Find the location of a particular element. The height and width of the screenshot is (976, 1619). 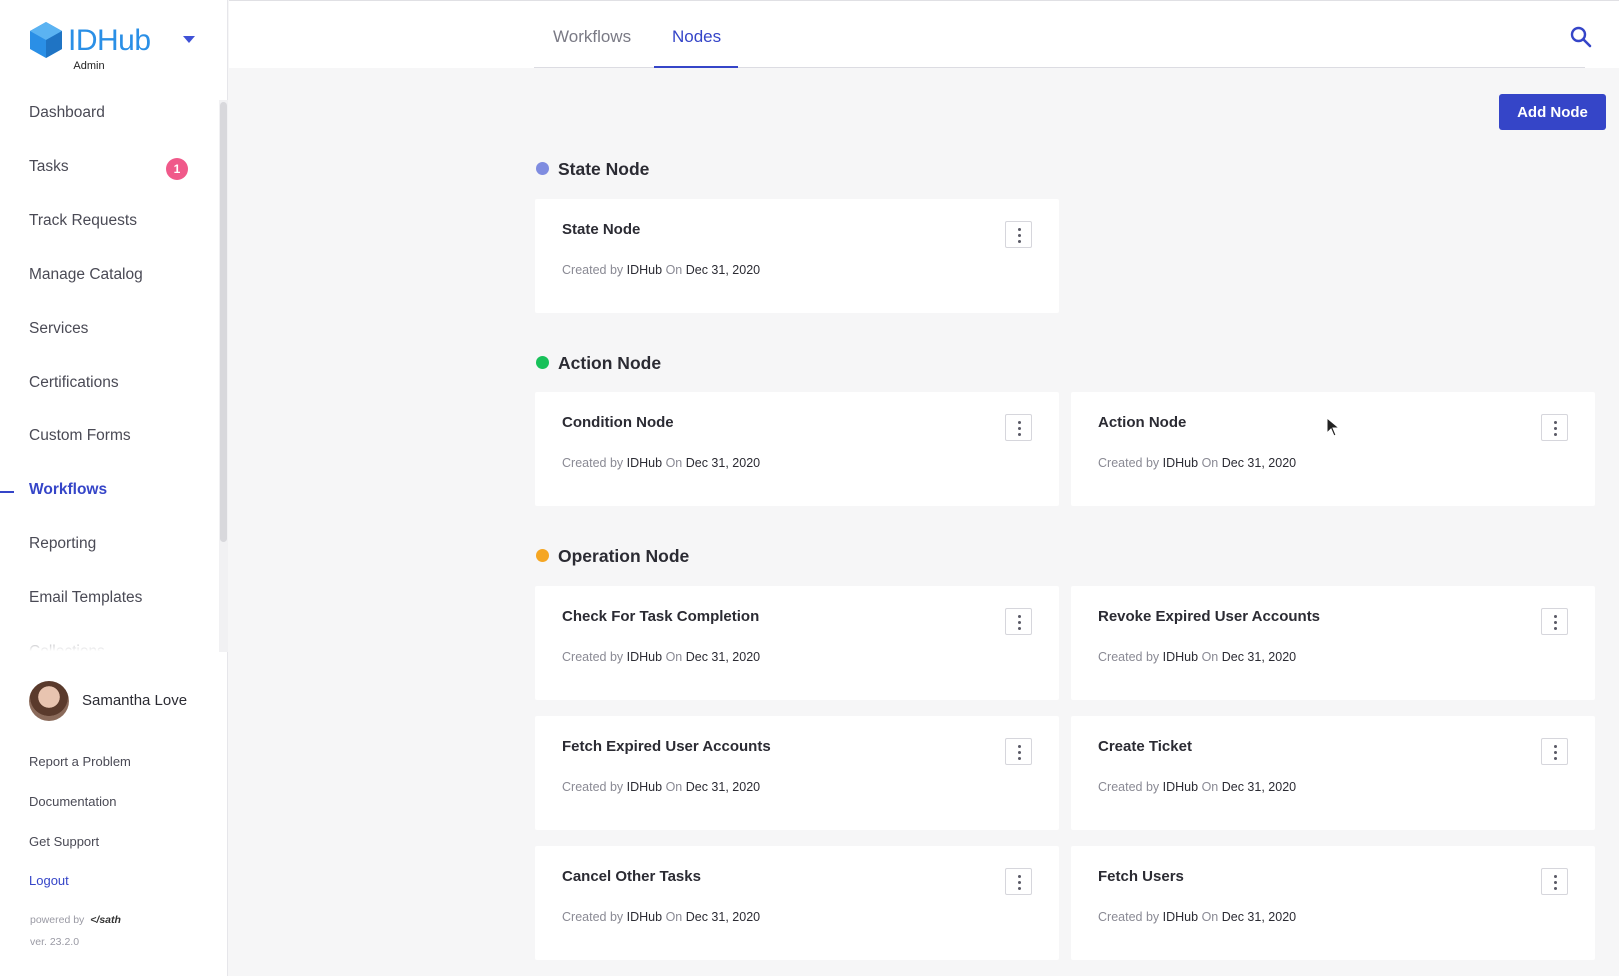

sidebar-item-label: Services is located at coordinates (59, 328).